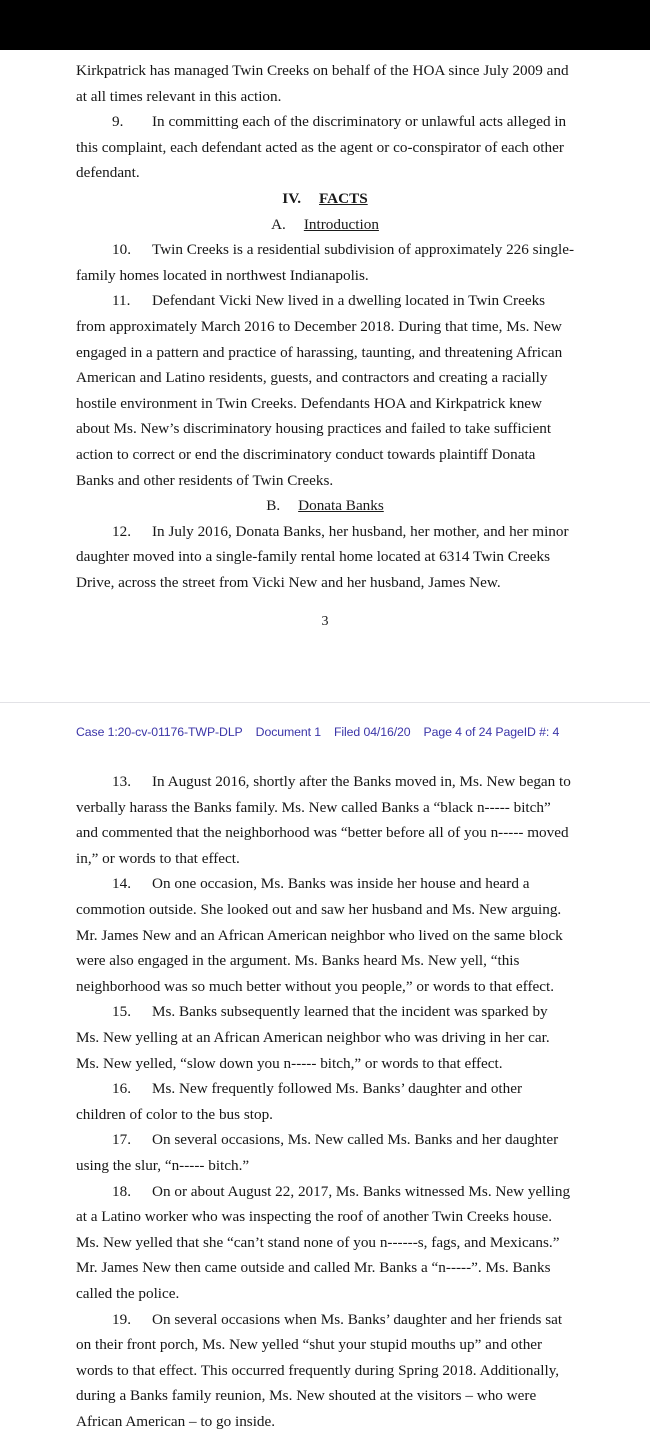 The height and width of the screenshot is (1445, 650). Describe the element at coordinates (325, 25) in the screenshot. I see `pdf-toolbar-band` at that location.